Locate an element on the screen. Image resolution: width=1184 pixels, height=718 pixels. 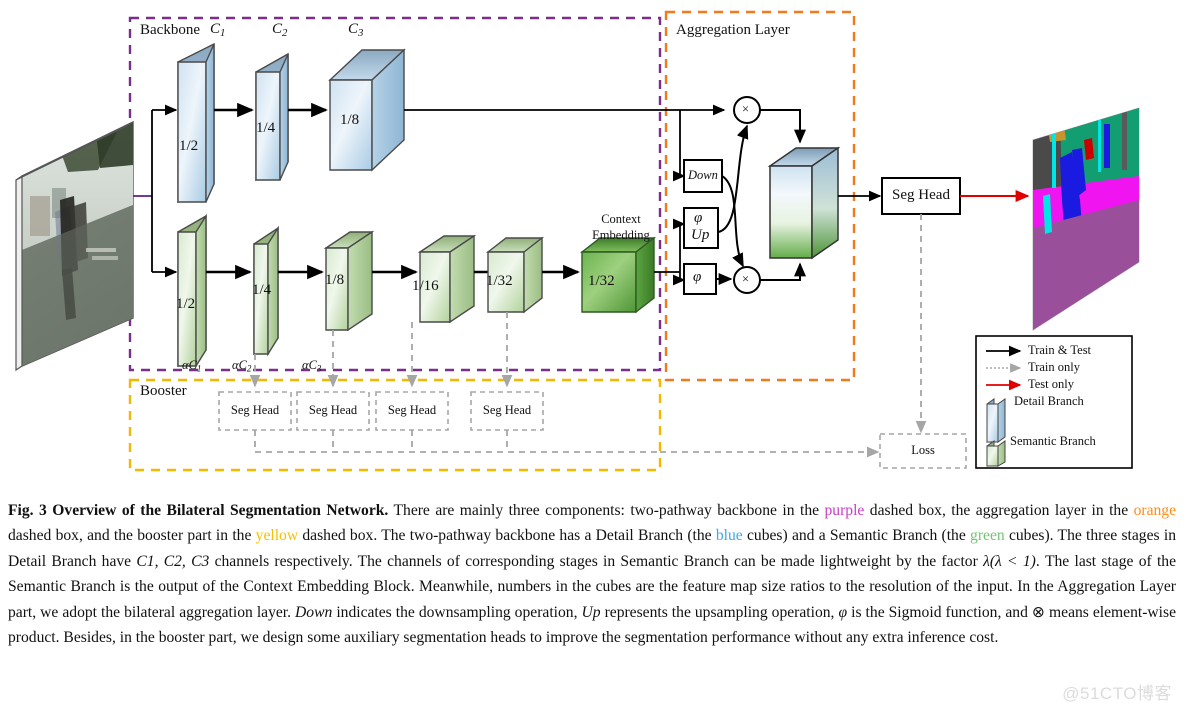
watermark: @51CTO博客 is located at coordinates (1117, 693).